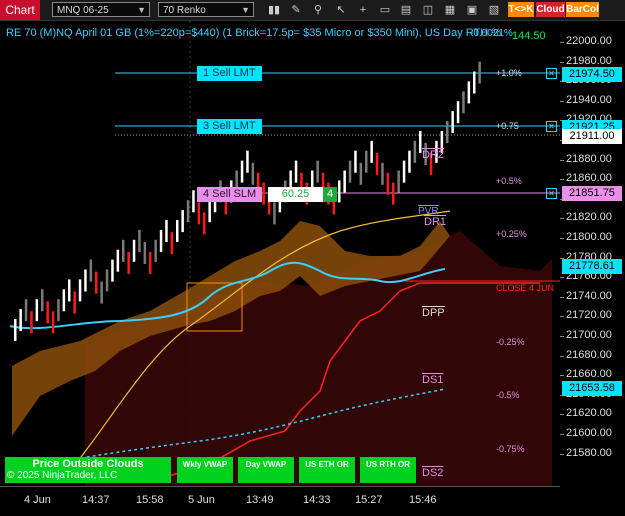 The height and width of the screenshot is (516, 625). I want to click on chart-trader-icon: ▧, so click(494, 10).